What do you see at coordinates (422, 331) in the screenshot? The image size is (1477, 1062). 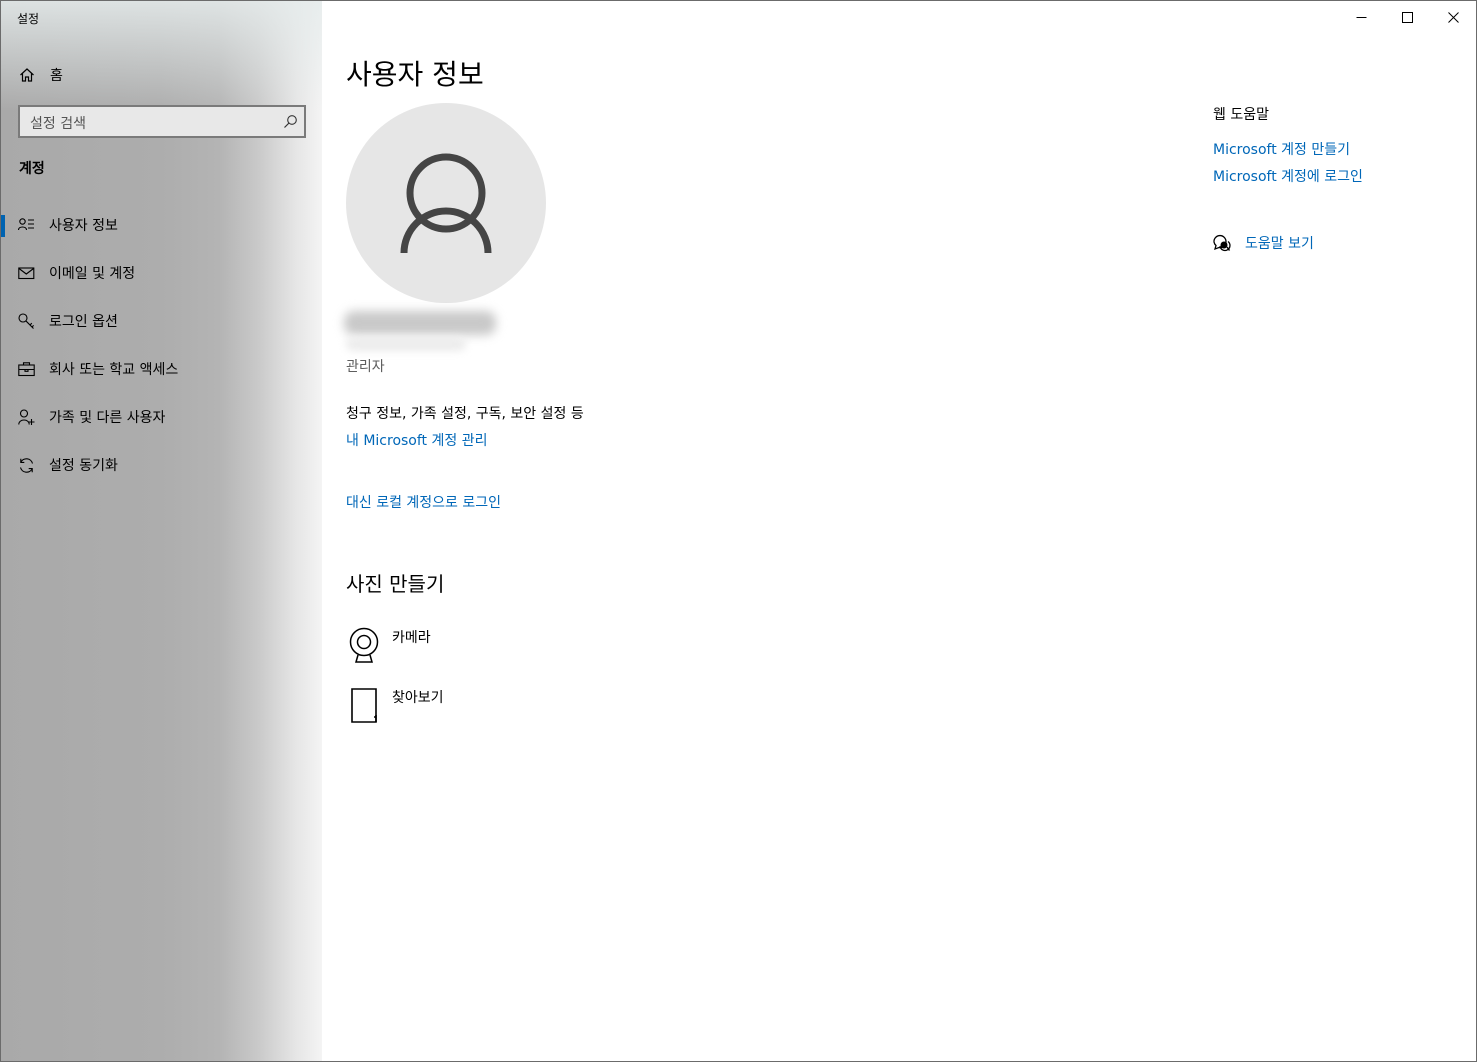 I see `redacted-account-name` at bounding box center [422, 331].